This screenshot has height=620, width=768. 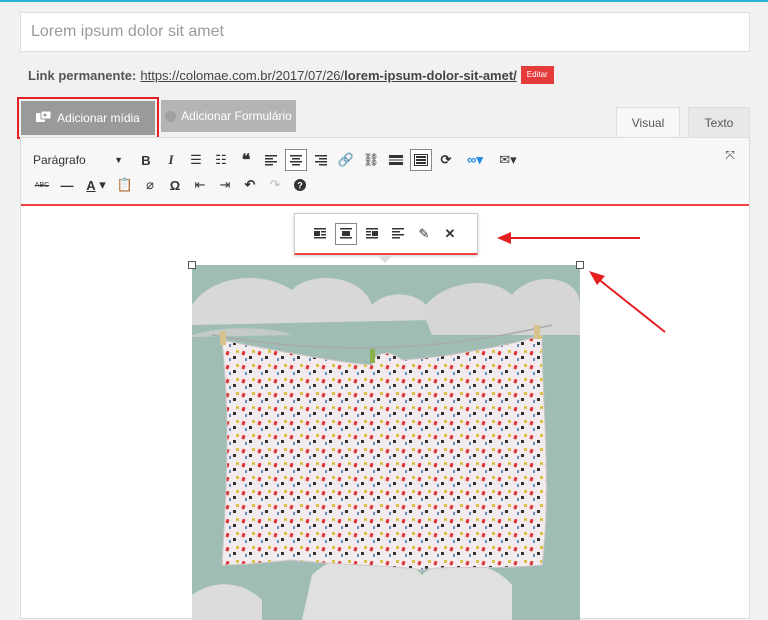 What do you see at coordinates (719, 122) in the screenshot?
I see `tab-text: Texto` at bounding box center [719, 122].